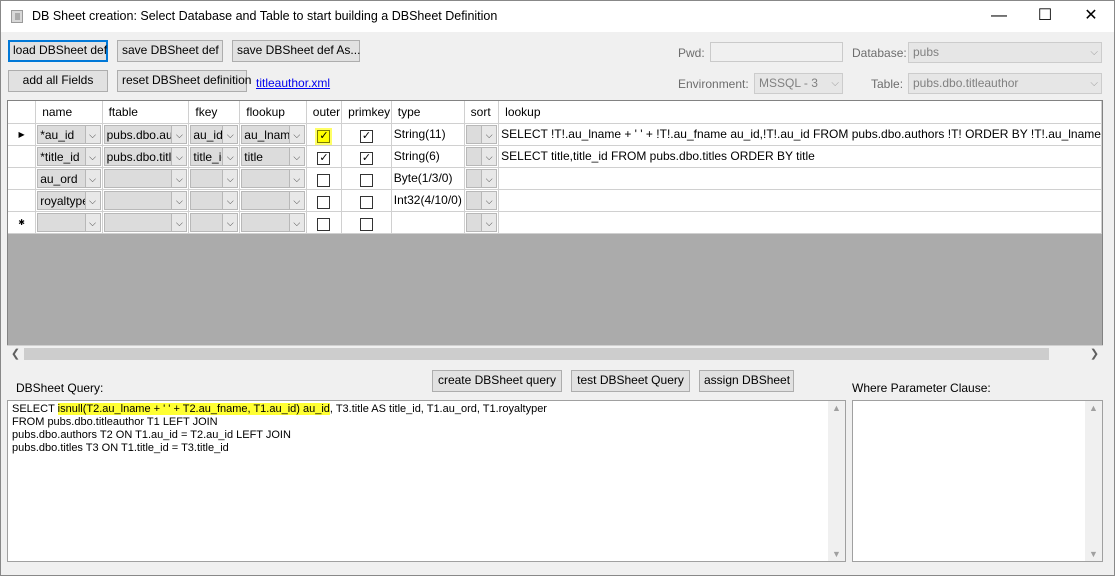  Describe the element at coordinates (69, 134) in the screenshot. I see `name-cell: *au_id ⌵` at that location.